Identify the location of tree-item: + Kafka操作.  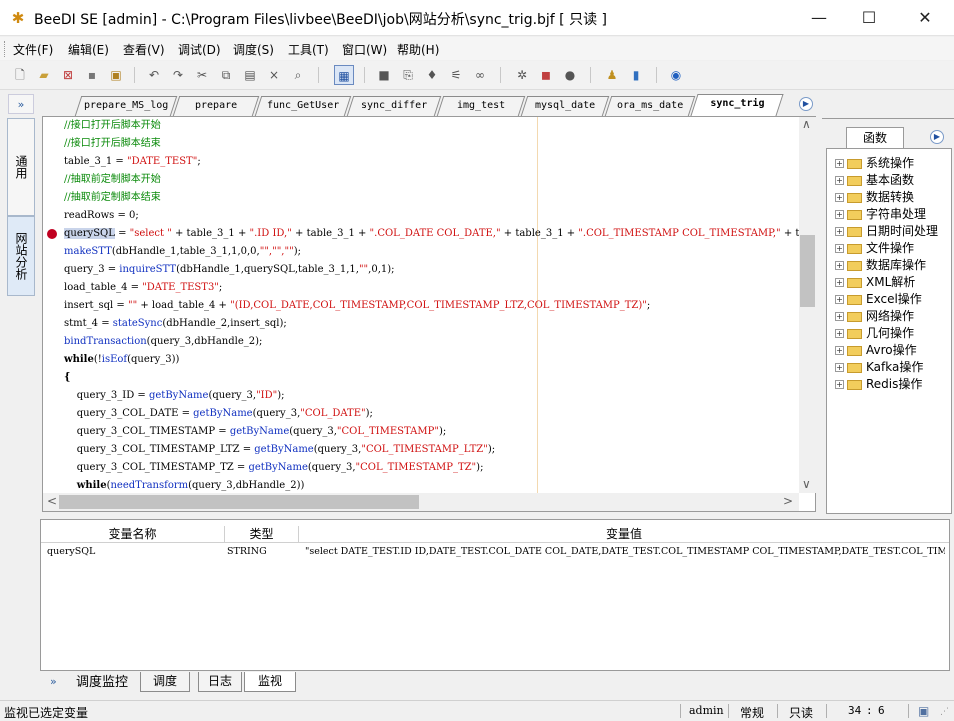
(879, 367).